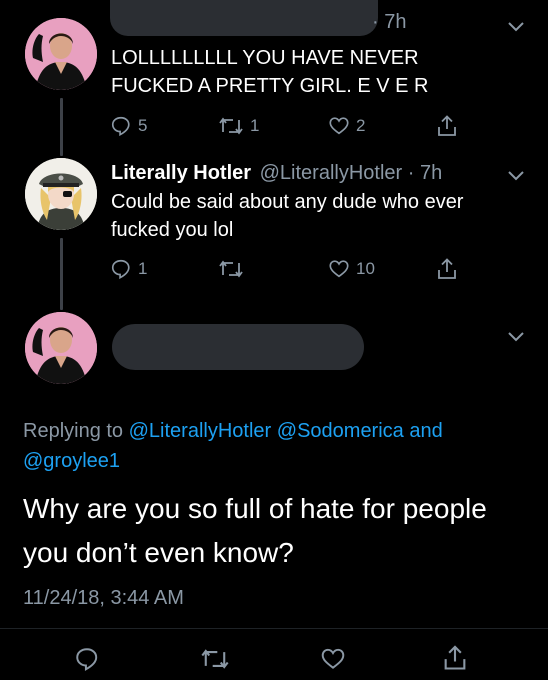 This screenshot has height=680, width=548. I want to click on replying-prefix: Replying to, so click(73, 431).